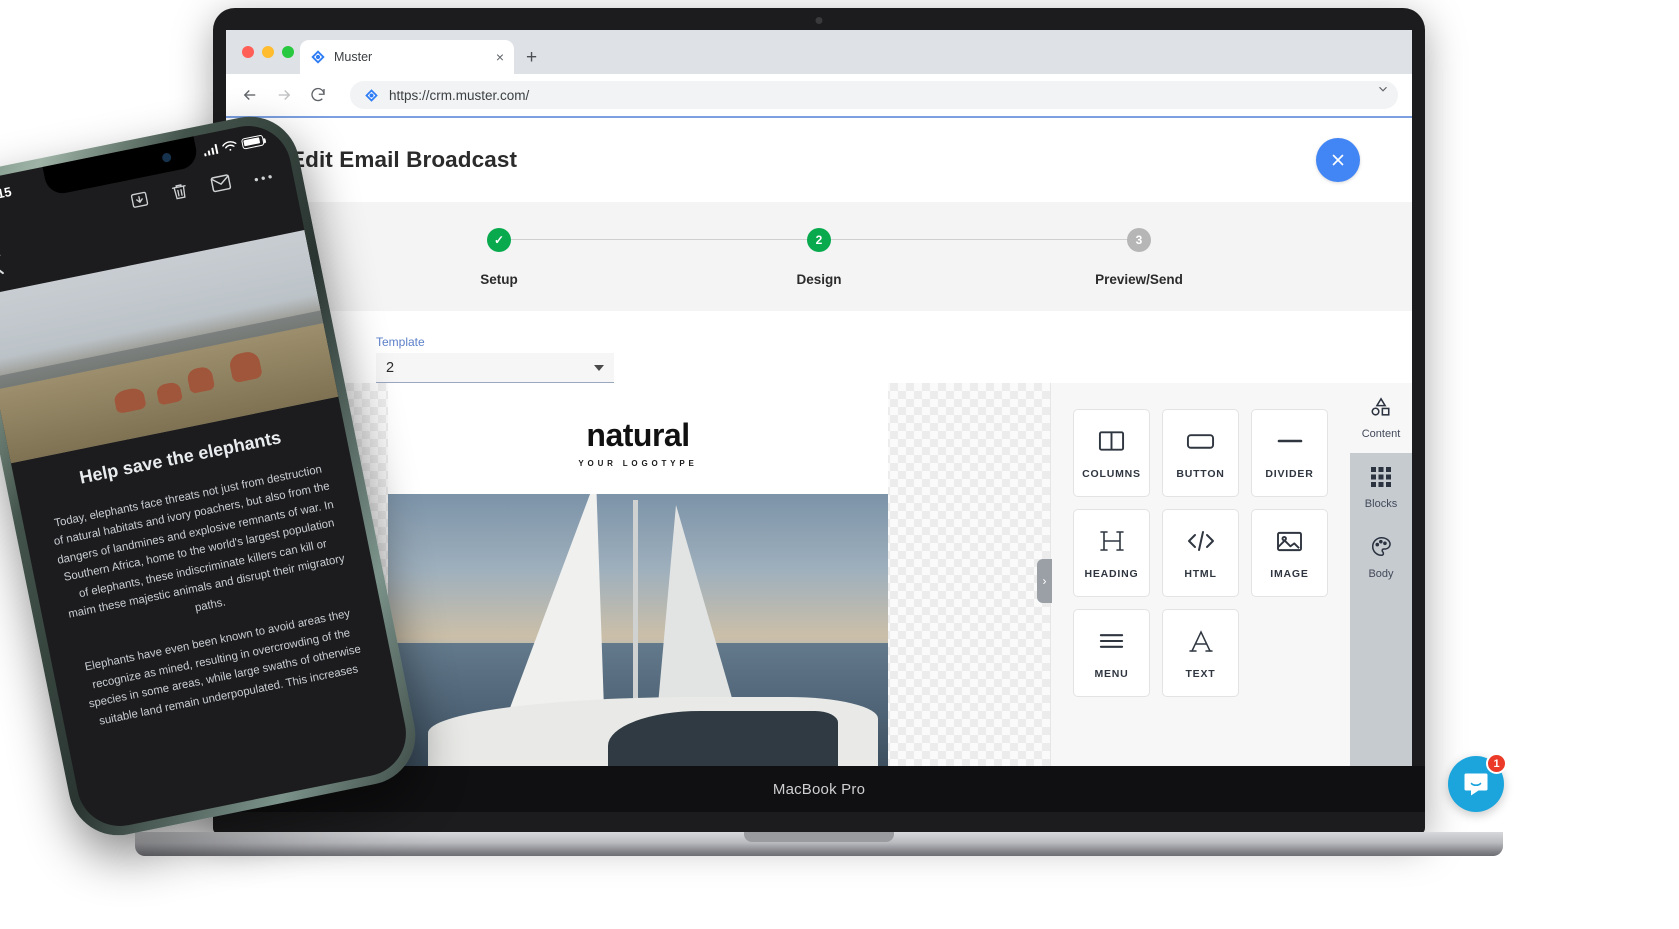 The image size is (1679, 929). I want to click on back-icon, so click(250, 95).